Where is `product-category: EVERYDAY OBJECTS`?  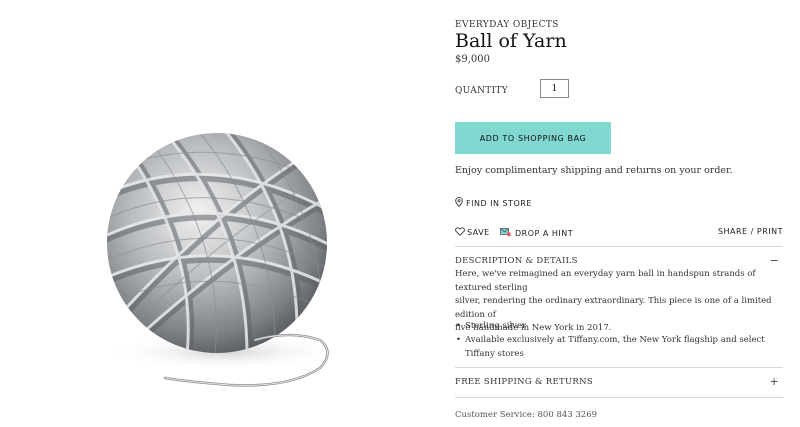 product-category: EVERYDAY OBJECTS is located at coordinates (507, 25).